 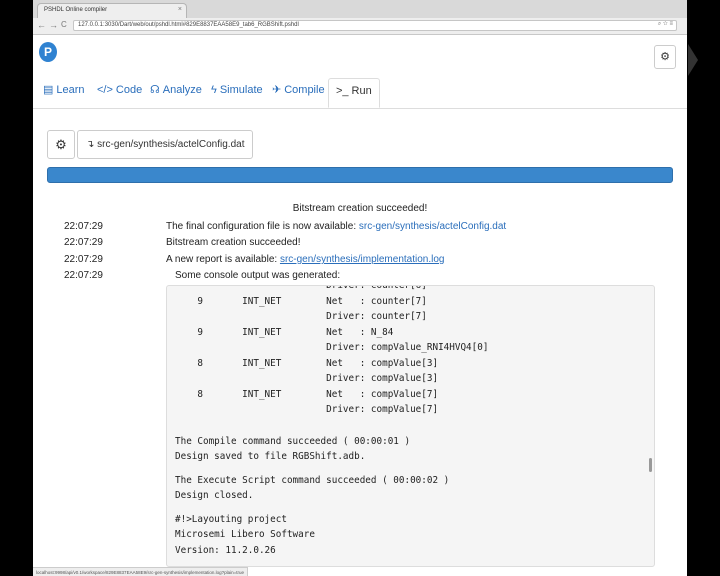 I want to click on config-file-link: src-gen/synthesis/actelConfig.dat, so click(x=432, y=226).